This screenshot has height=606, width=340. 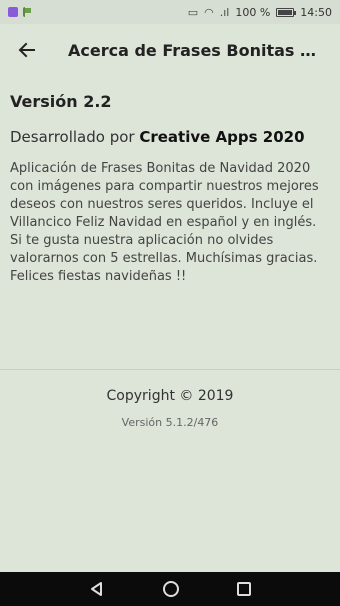 I want to click on status-bar: ▭ ◠ .ıl 100 % 14:50, so click(x=170, y=12).